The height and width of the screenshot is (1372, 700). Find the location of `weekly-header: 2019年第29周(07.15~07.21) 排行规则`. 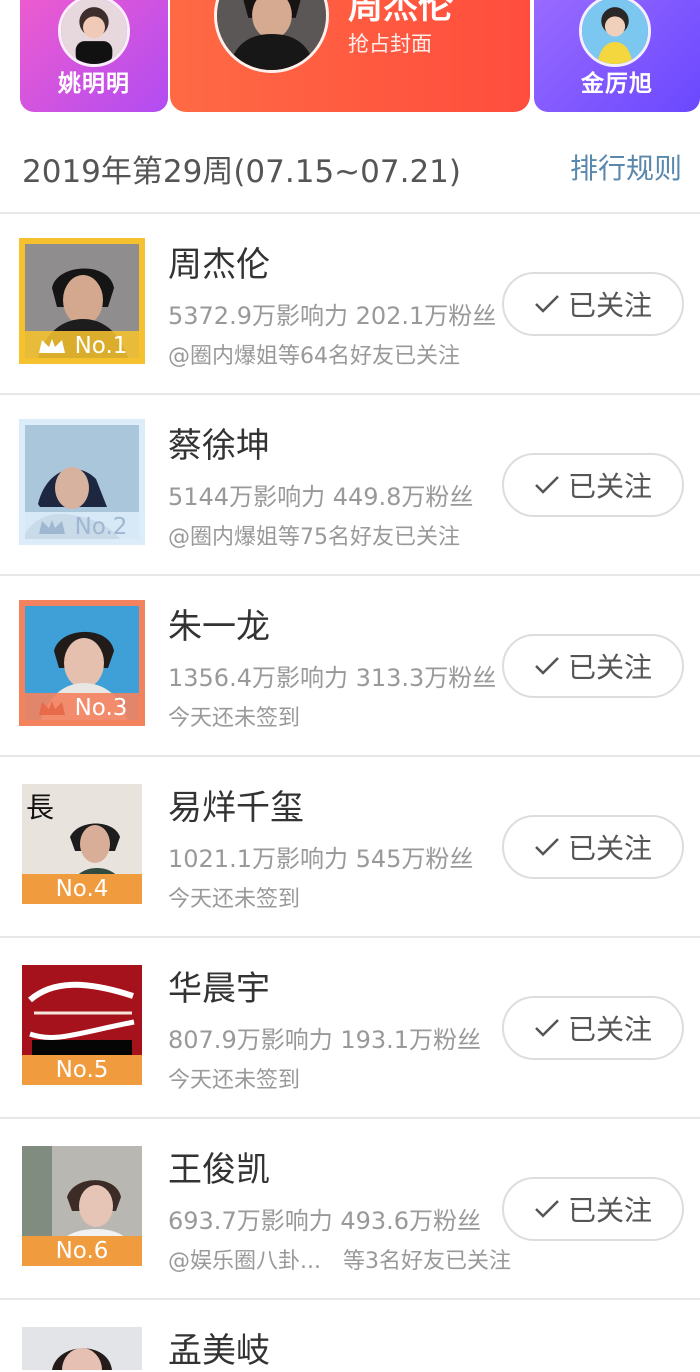

weekly-header: 2019年第29周(07.15~07.21) 排行规则 is located at coordinates (350, 166).